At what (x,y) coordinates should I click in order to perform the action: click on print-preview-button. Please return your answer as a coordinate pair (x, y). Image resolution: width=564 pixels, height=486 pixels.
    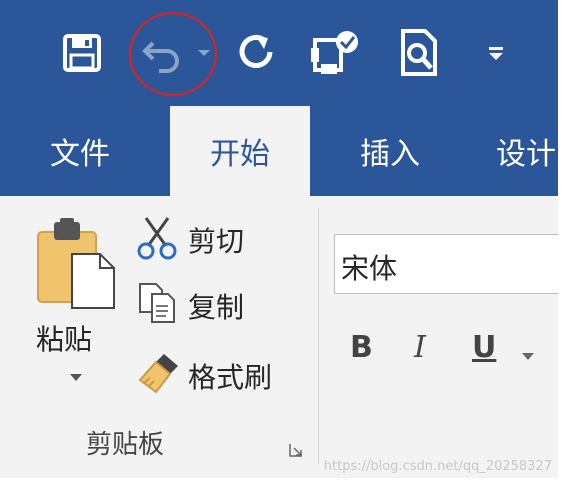
    Looking at the image, I should click on (419, 53).